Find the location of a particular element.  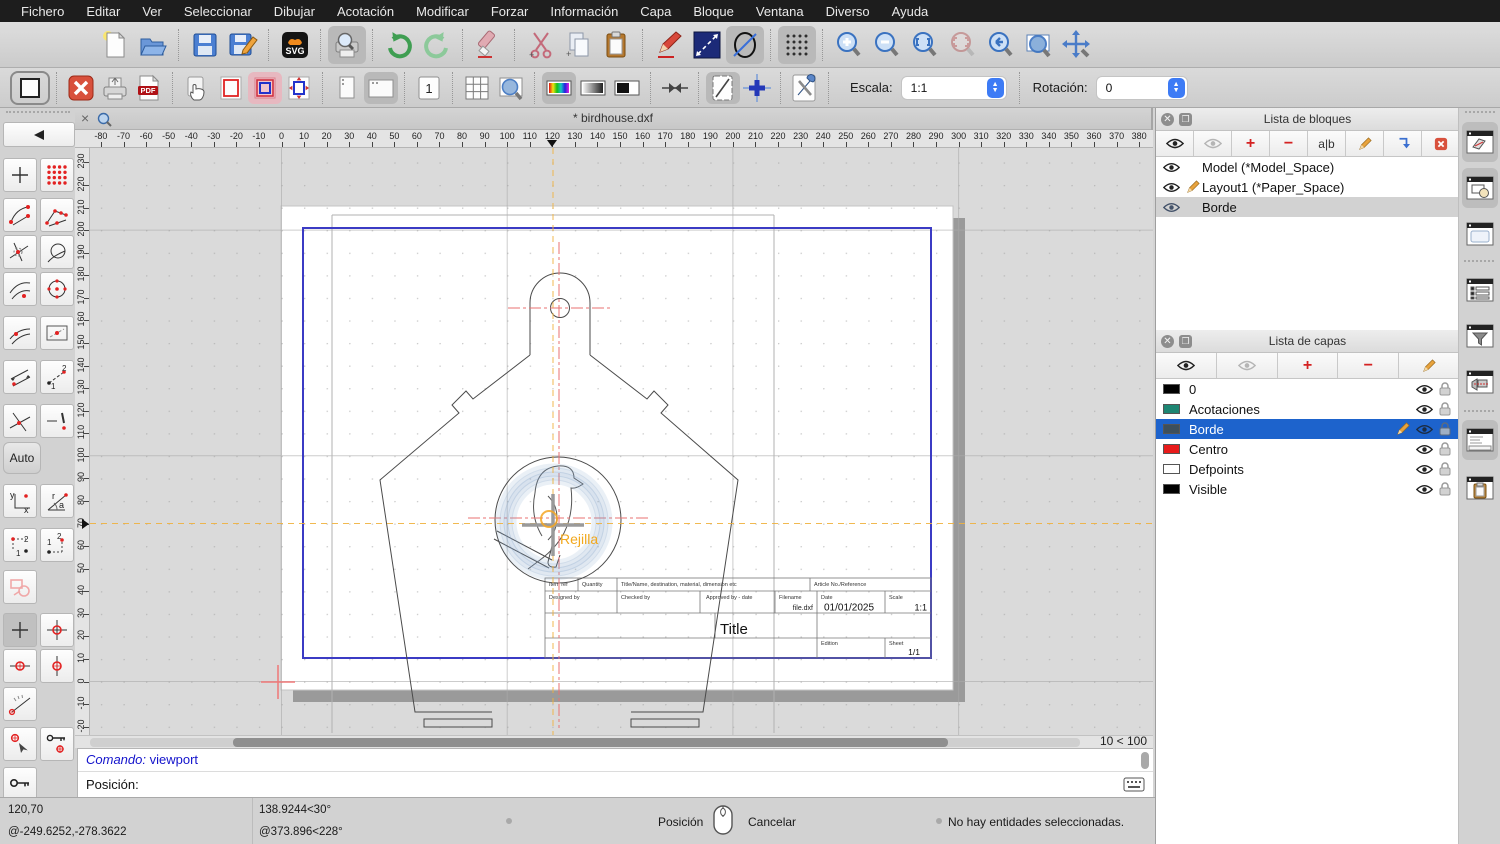

menu-forzar: Forzar is located at coordinates (510, 11).